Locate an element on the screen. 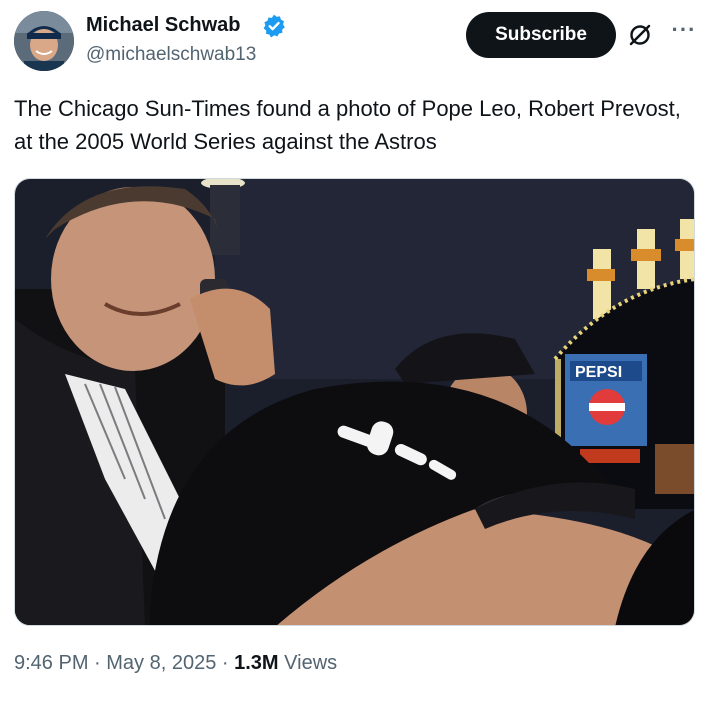  subscribe-button: Subscribe is located at coordinates (541, 35).